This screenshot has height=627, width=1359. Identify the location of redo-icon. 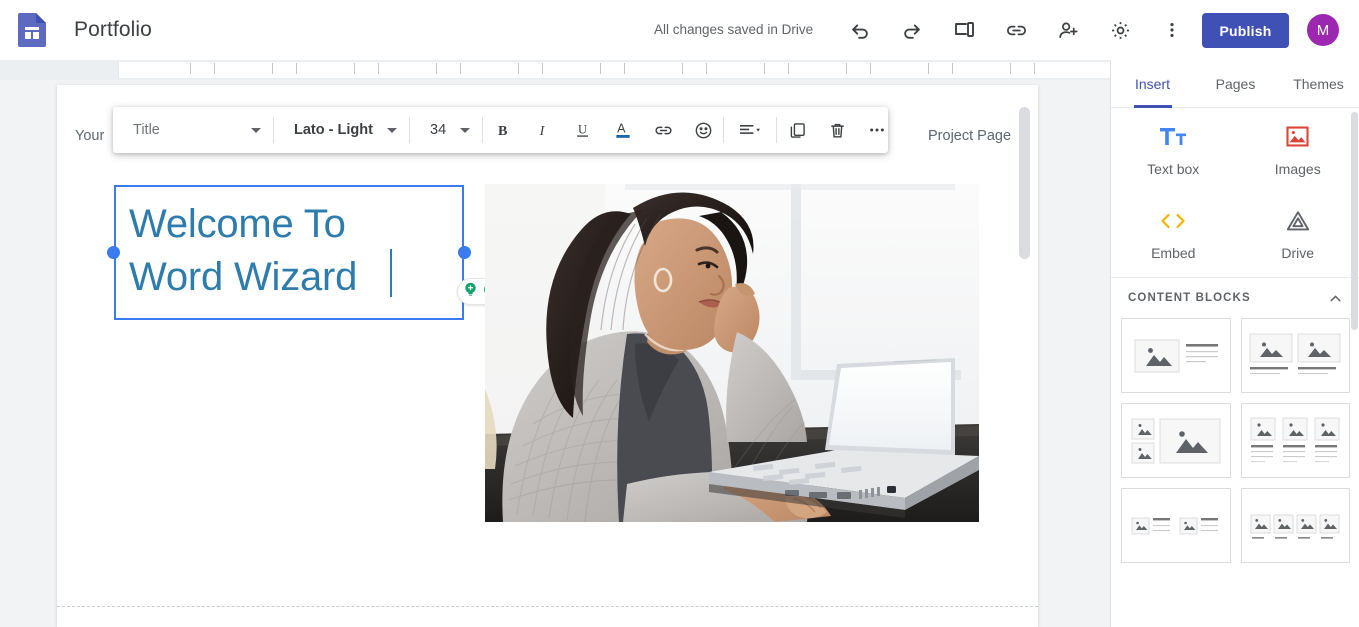
(912, 30).